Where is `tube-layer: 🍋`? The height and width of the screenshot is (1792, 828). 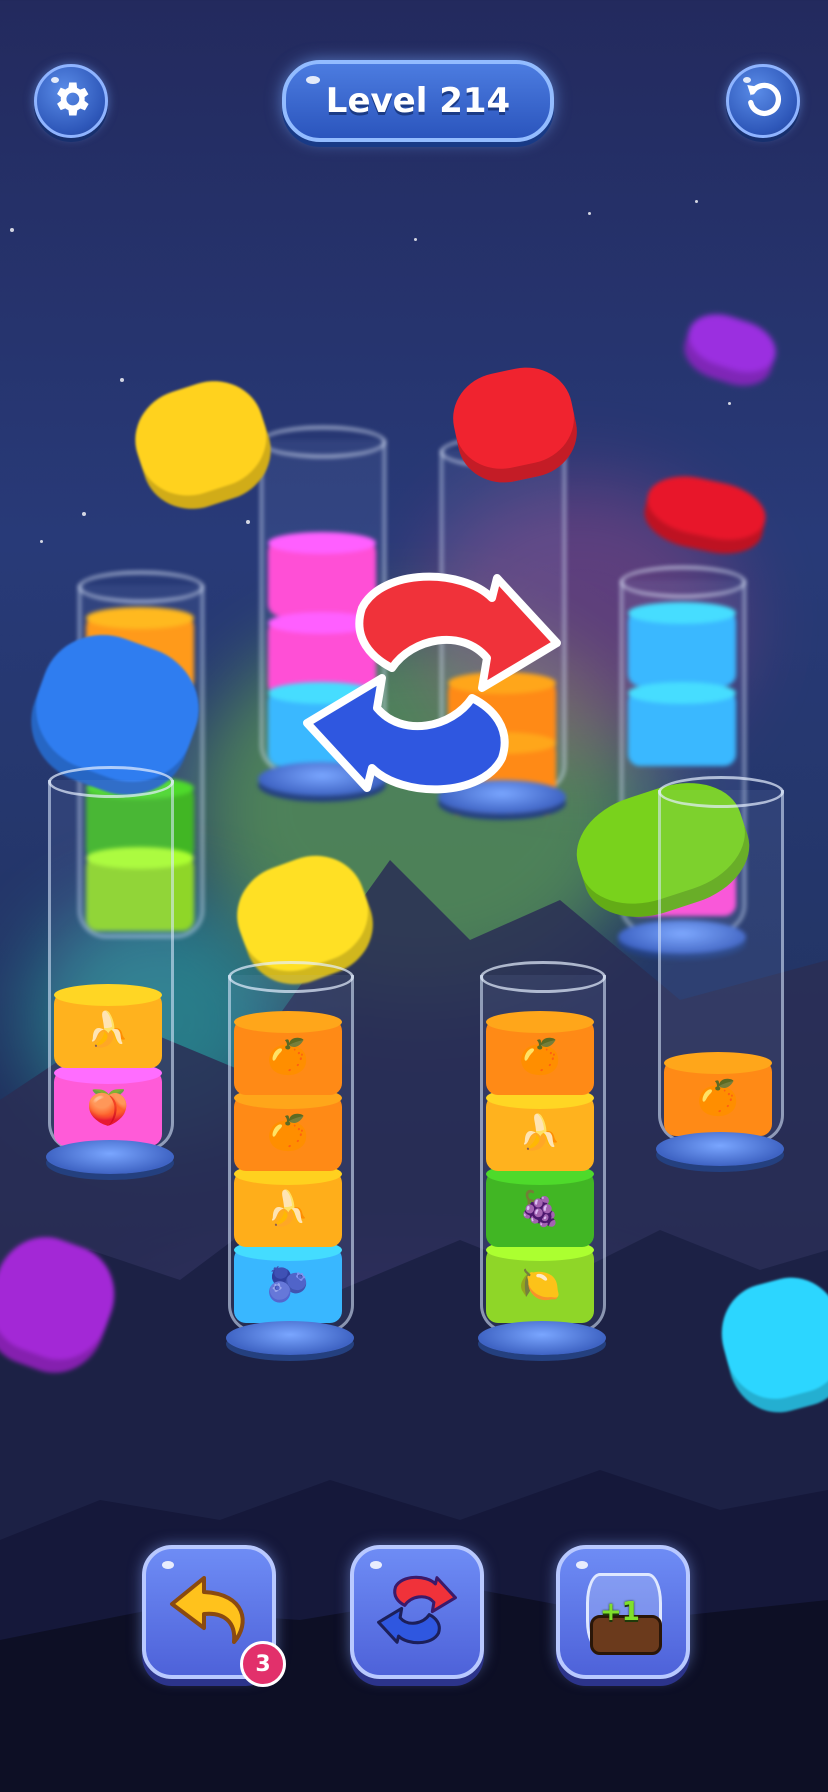
tube-layer: 🍋 is located at coordinates (540, 1285).